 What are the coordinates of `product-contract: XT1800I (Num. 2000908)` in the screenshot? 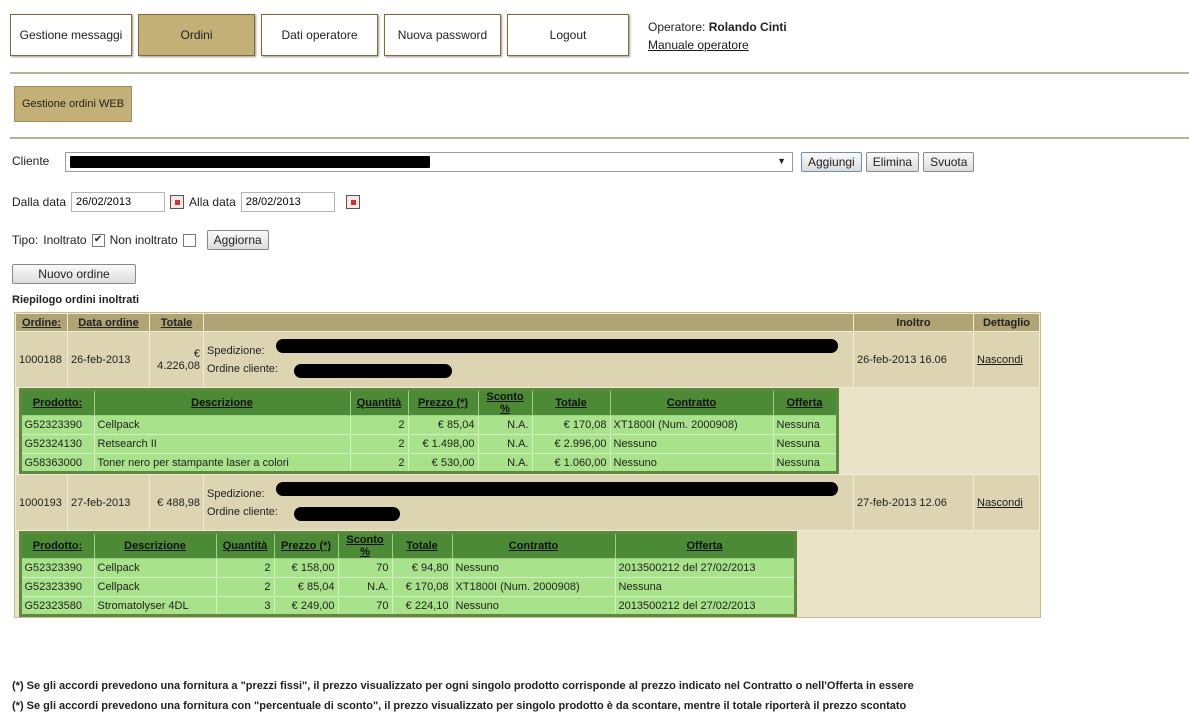 It's located at (691, 425).